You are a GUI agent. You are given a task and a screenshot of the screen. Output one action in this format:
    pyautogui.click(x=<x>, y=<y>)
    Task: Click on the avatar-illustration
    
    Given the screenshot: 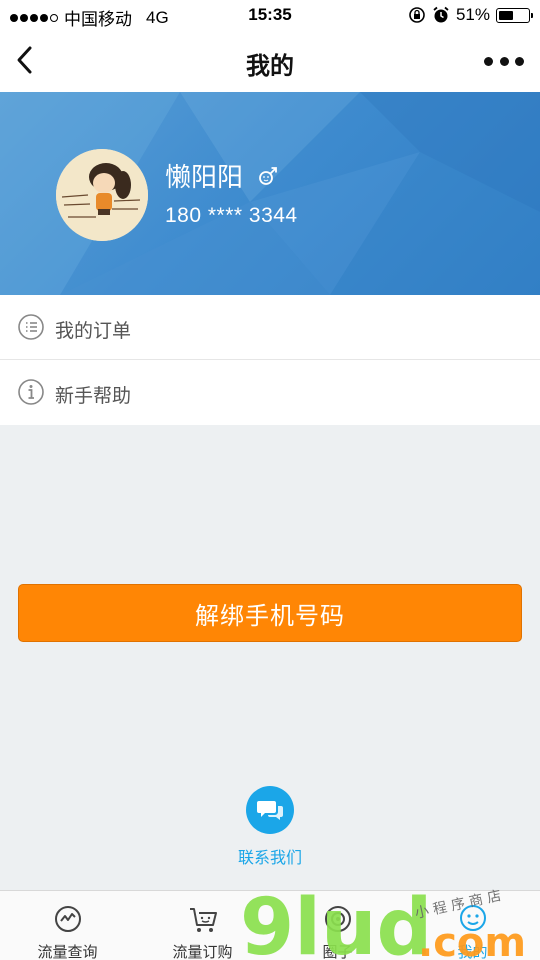 What is the action you would take?
    pyautogui.click(x=102, y=195)
    